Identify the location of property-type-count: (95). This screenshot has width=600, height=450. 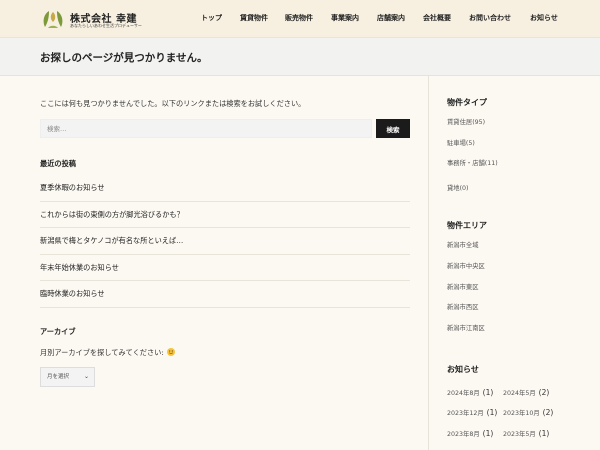
(479, 122).